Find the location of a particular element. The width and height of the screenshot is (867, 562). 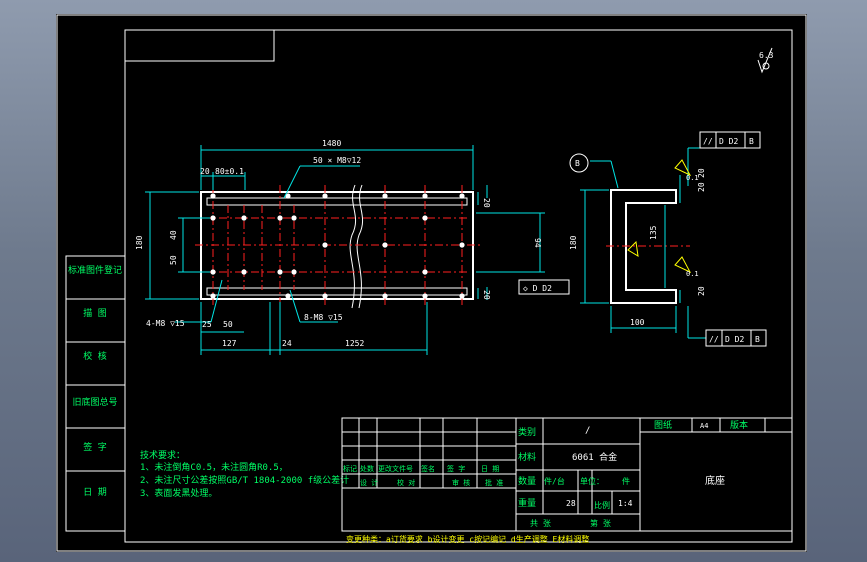

tech-req-title: 技术要求： is located at coordinates (162, 455).